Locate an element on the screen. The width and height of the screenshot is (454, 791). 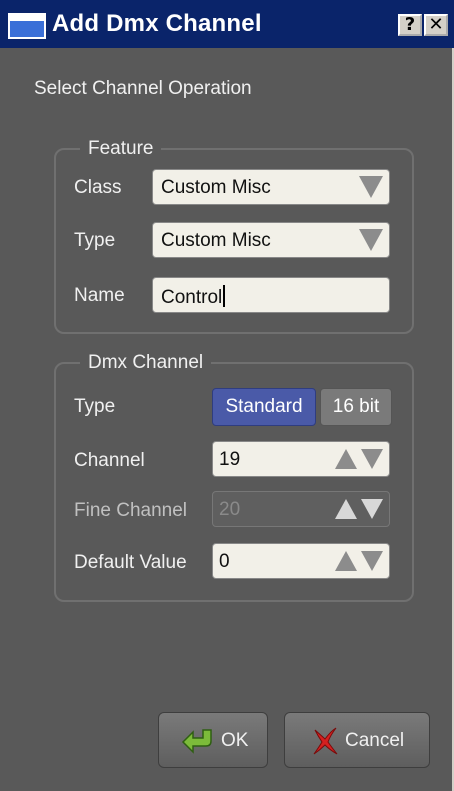
class-combo-value: Custom Misc is located at coordinates (216, 187).